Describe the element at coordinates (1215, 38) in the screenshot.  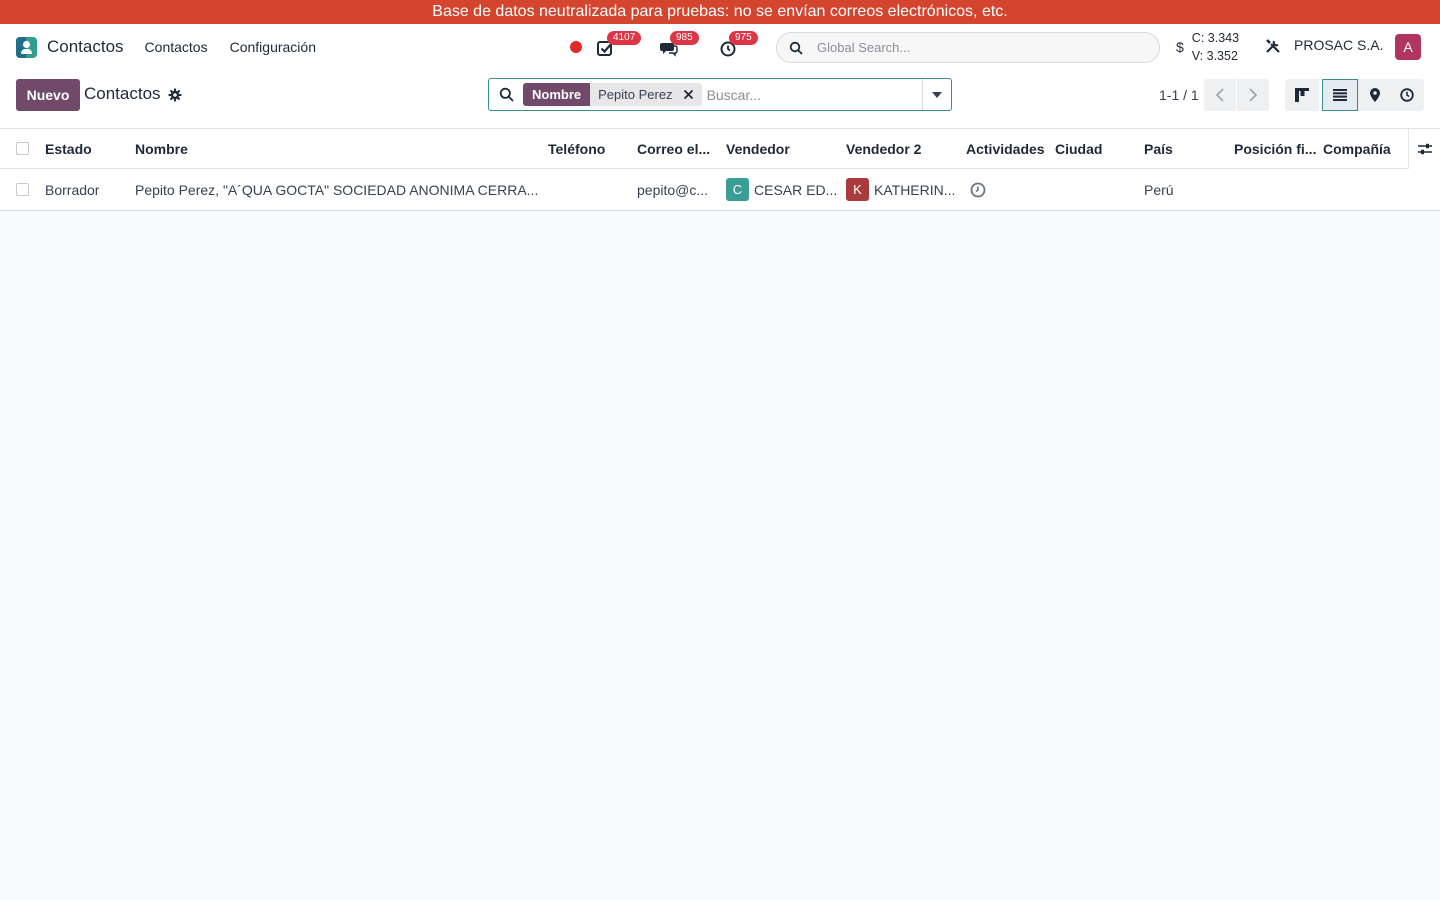
I see `rate-buy: C: 3.343` at that location.